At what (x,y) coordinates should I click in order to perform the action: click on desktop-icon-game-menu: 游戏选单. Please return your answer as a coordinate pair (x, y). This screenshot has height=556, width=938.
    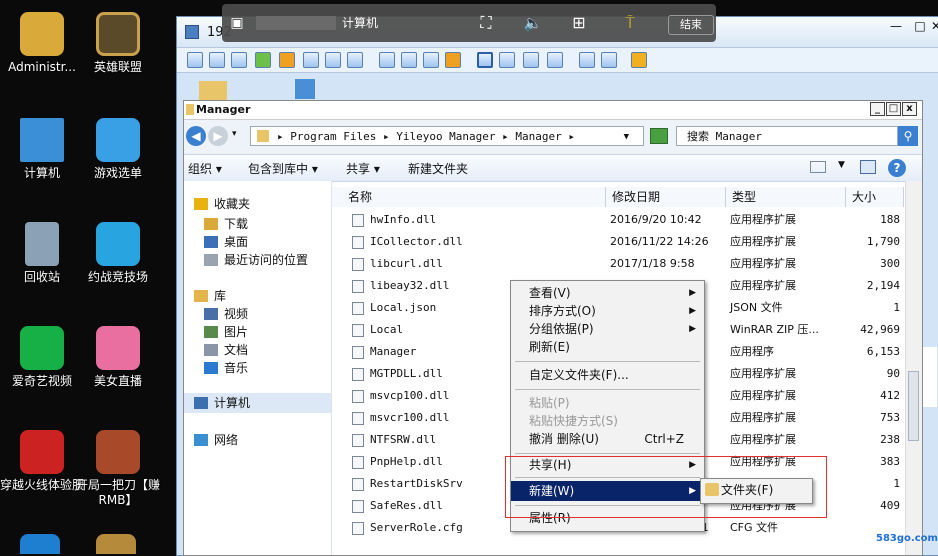
    Looking at the image, I should click on (118, 149).